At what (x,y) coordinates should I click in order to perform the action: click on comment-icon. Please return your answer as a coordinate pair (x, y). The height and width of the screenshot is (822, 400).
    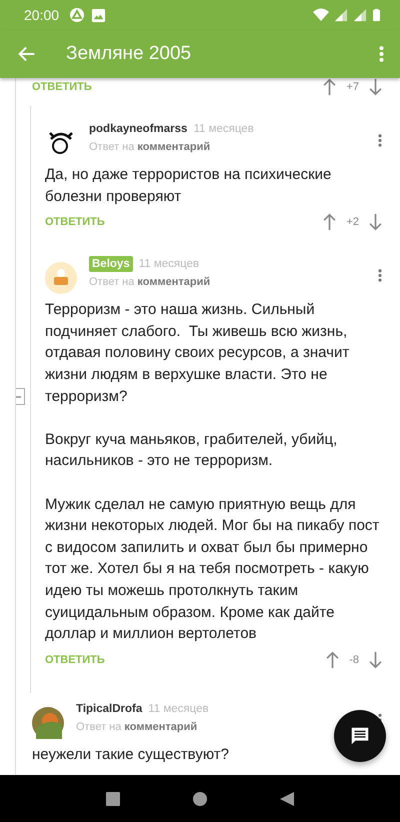
    Looking at the image, I should click on (360, 736).